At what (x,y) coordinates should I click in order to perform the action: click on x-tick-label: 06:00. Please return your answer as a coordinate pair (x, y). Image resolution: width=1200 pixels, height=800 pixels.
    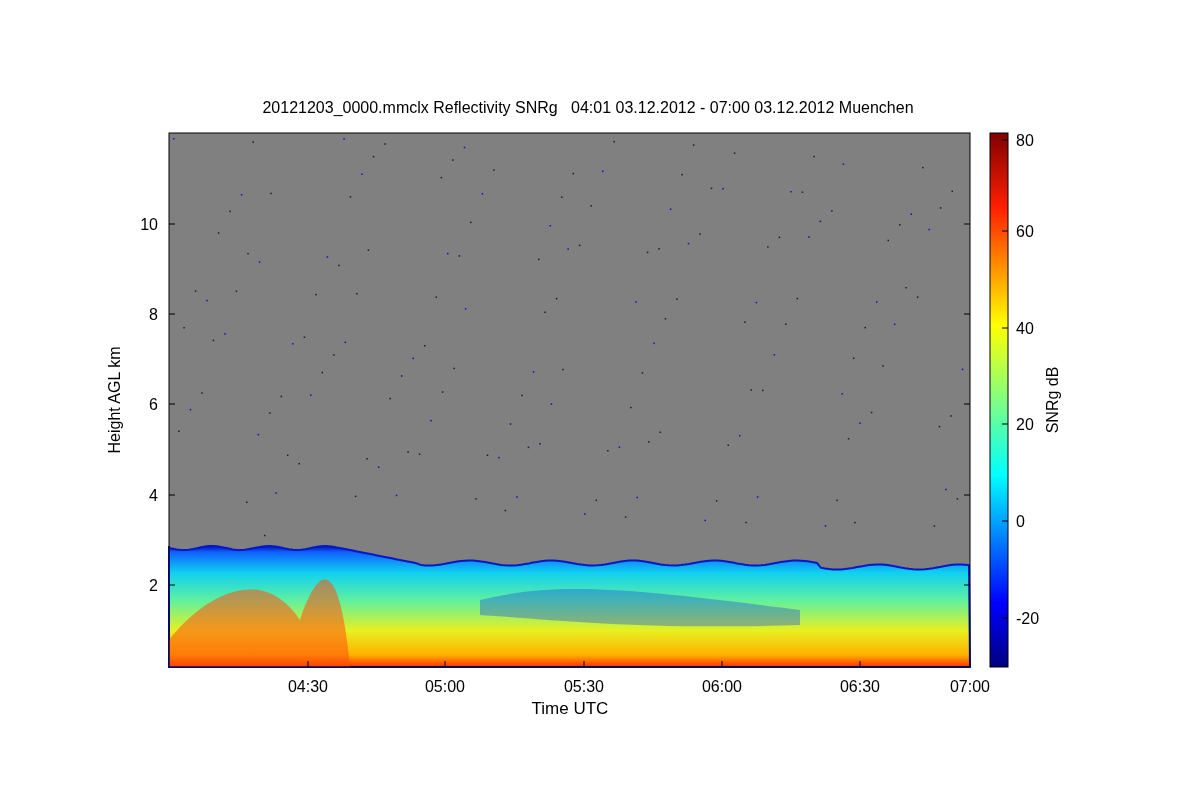
    Looking at the image, I should click on (722, 686).